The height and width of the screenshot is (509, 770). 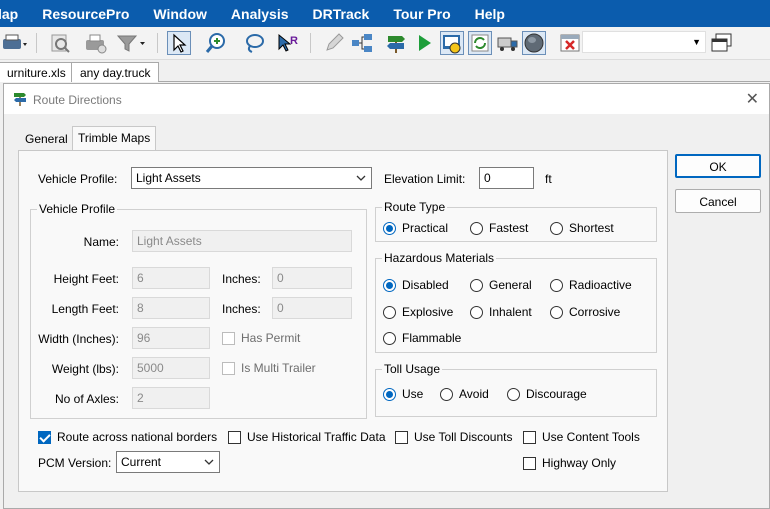 I want to click on historical-traffic-checkbox: Use Historical Traffic Data, so click(x=307, y=437).